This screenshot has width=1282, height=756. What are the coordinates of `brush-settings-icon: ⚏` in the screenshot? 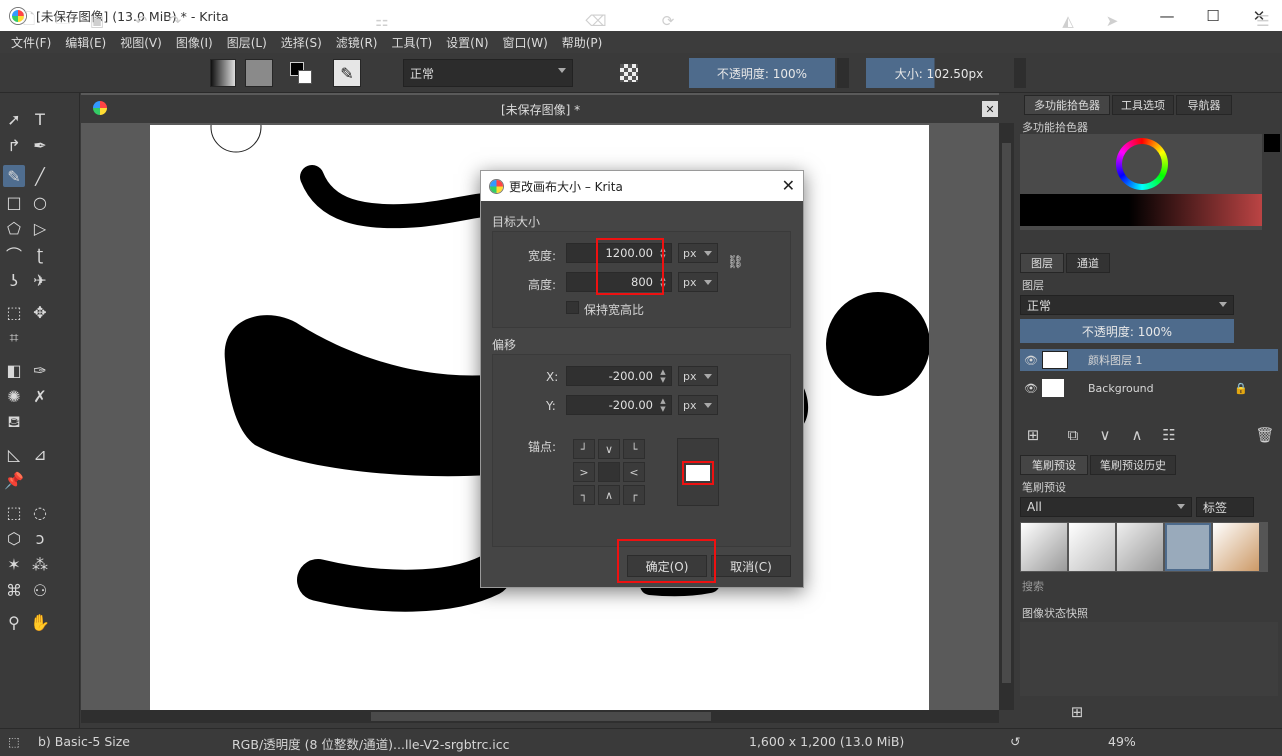 It's located at (382, 21).